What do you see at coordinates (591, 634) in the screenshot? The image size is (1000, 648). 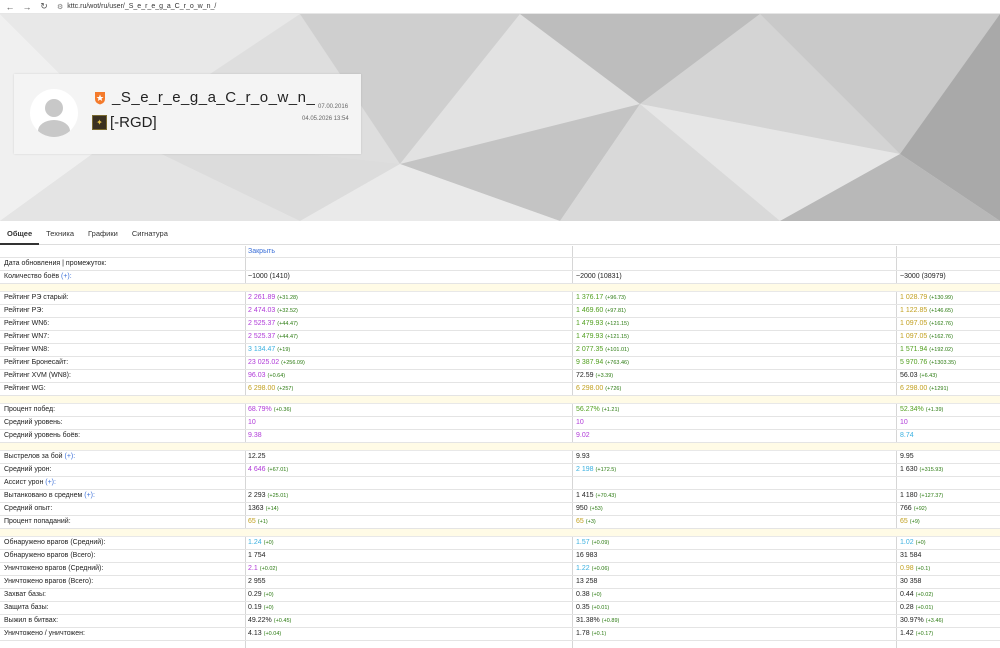 I see `stat-value: 1.78 (+0.1)` at bounding box center [591, 634].